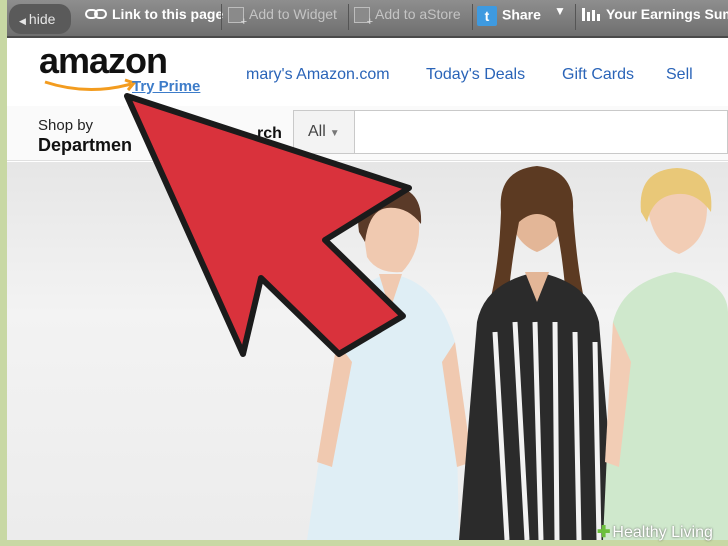  I want to click on plus-leaf-icon: ✚, so click(604, 532).